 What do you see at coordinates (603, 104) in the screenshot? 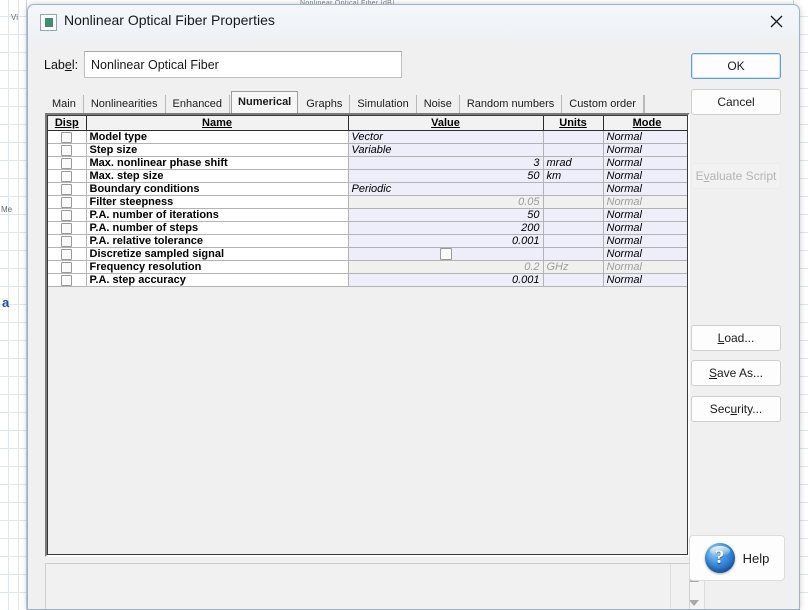
I see `tab-custom-order: Custom order` at bounding box center [603, 104].